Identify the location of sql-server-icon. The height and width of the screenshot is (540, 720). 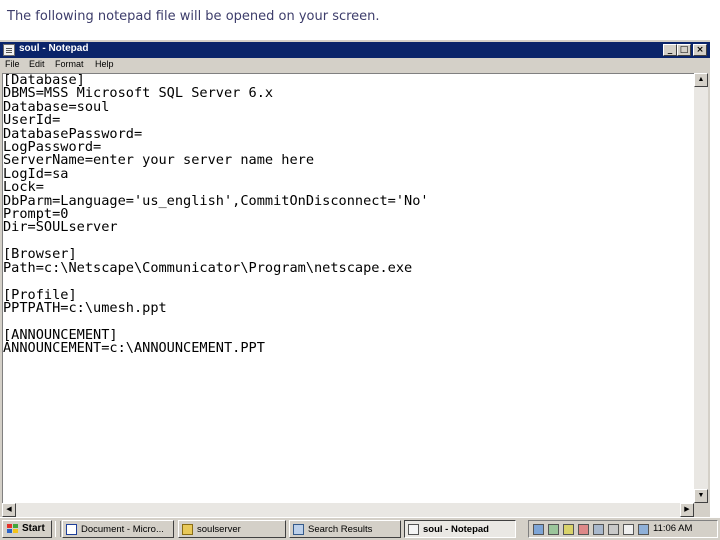
(553, 529).